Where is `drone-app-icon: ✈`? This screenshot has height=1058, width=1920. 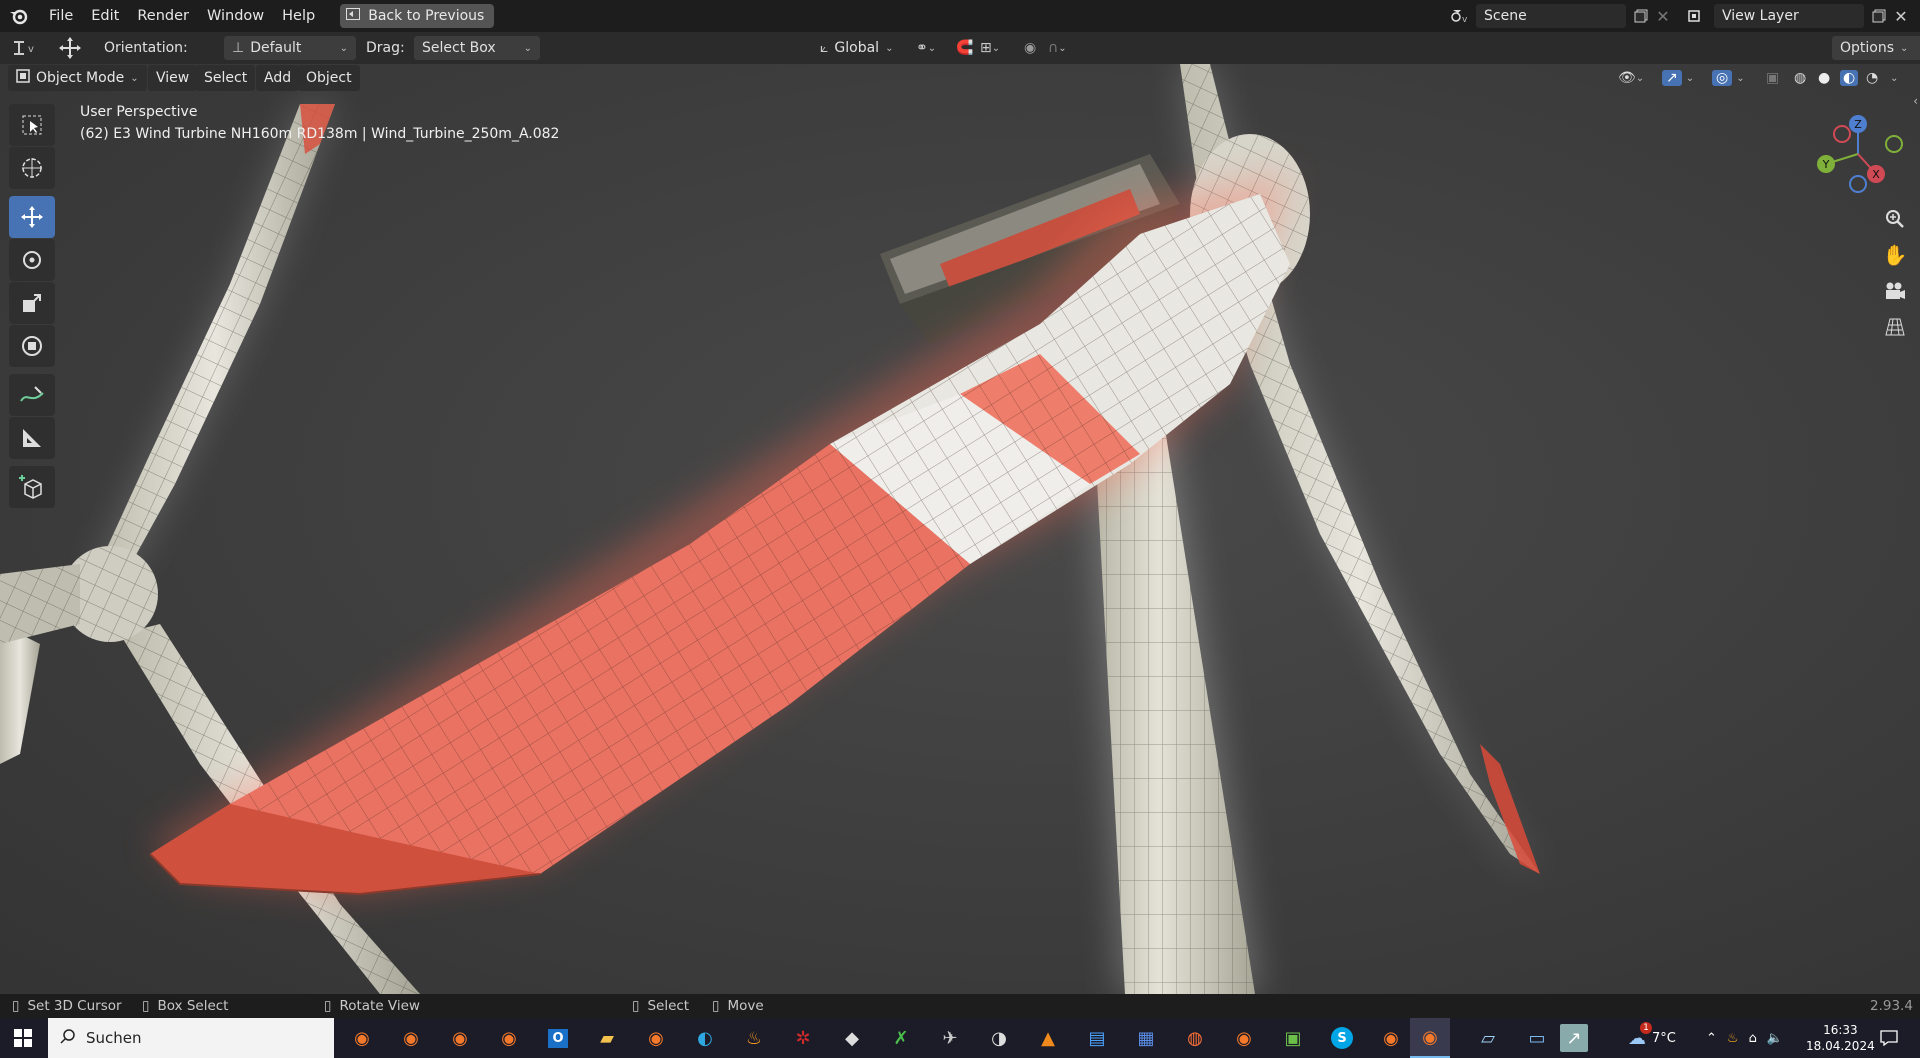 drone-app-icon: ✈ is located at coordinates (950, 1038).